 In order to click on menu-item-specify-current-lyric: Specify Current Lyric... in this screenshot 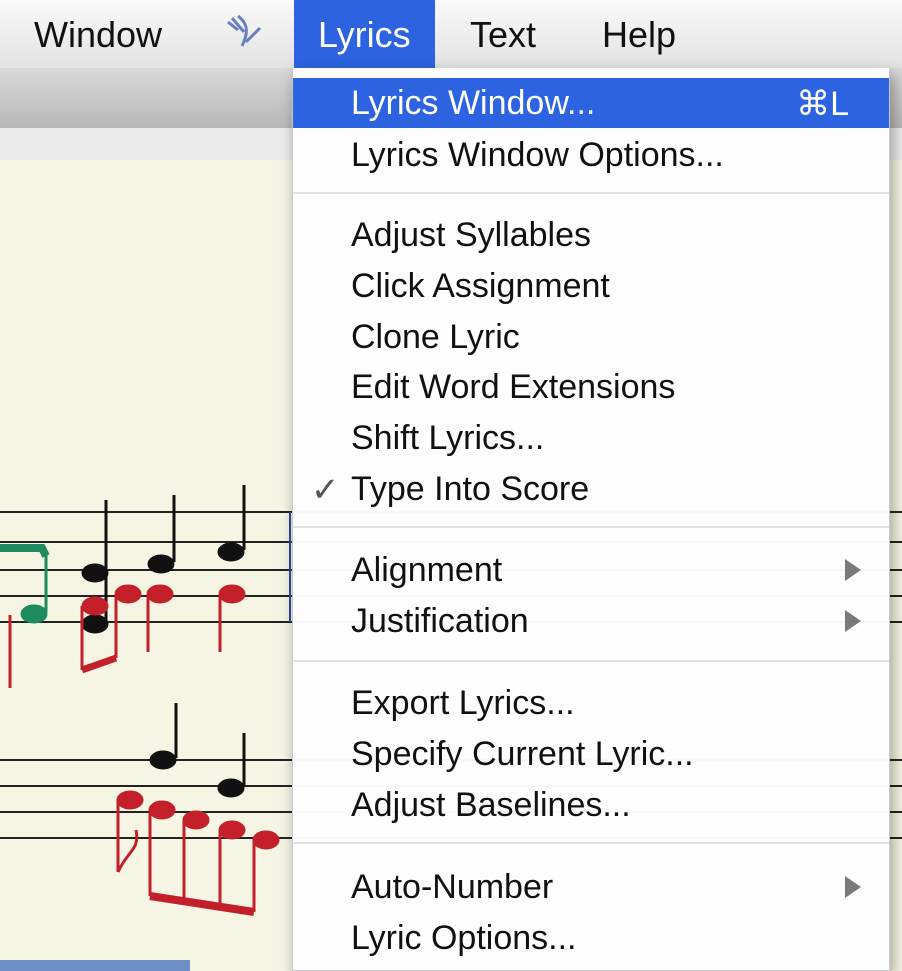, I will do `click(591, 754)`.